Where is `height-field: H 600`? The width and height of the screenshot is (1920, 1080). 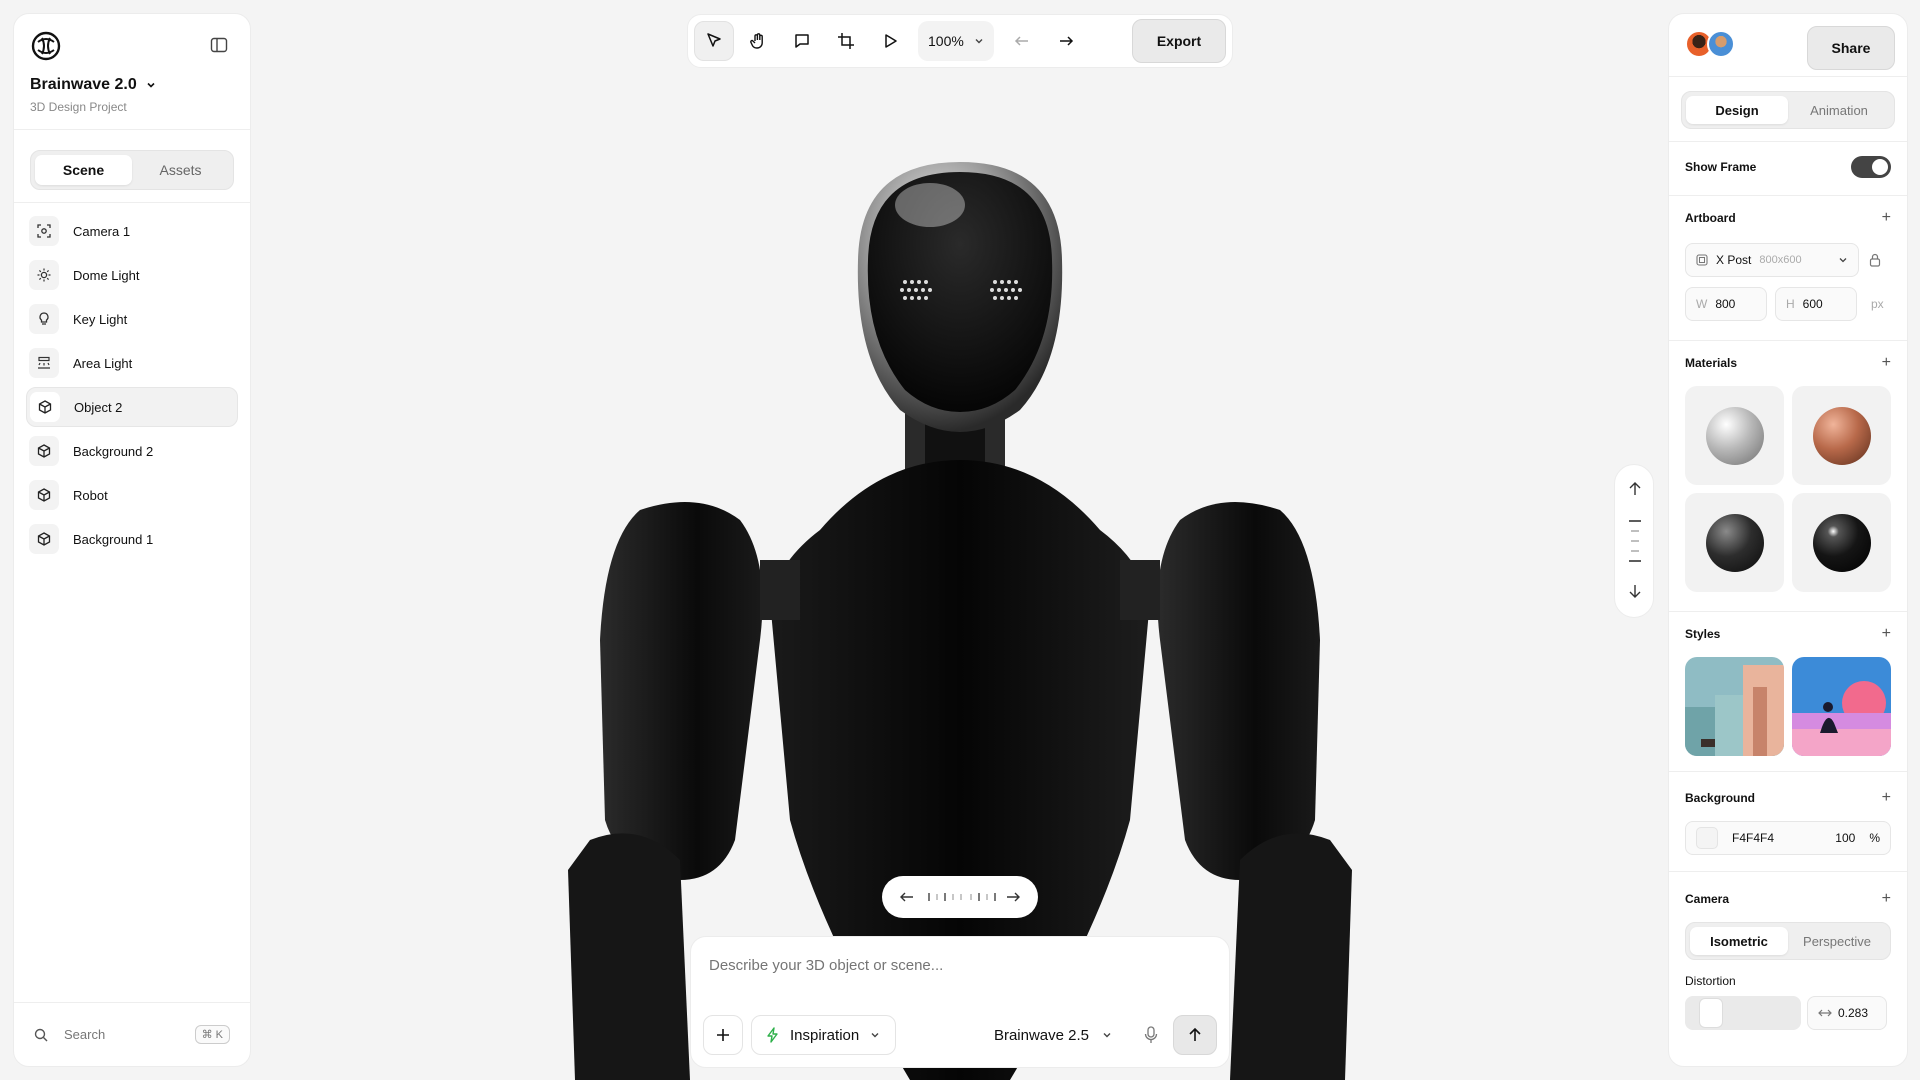 height-field: H 600 is located at coordinates (1816, 304).